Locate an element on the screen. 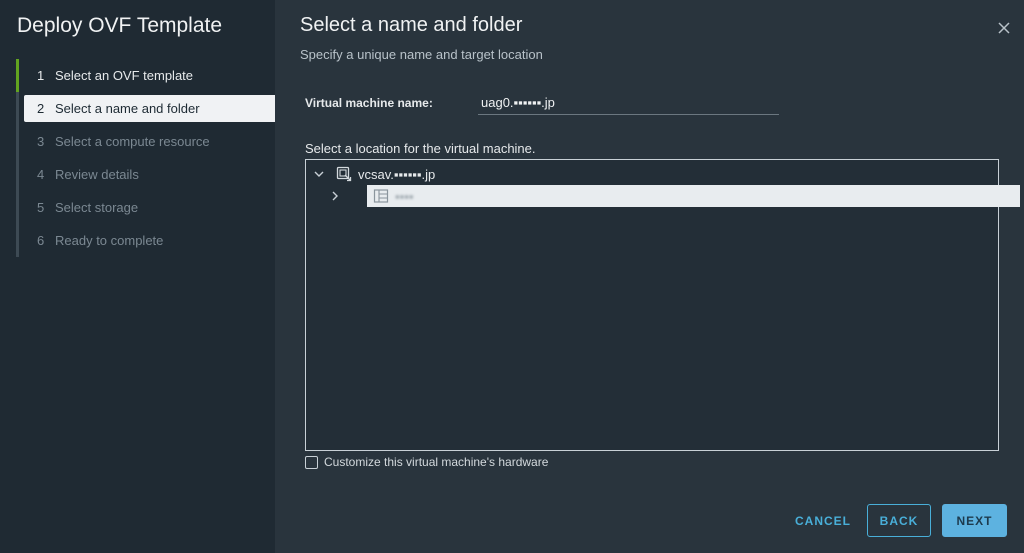 The image size is (1024, 553). vcenter-icon is located at coordinates (344, 174).